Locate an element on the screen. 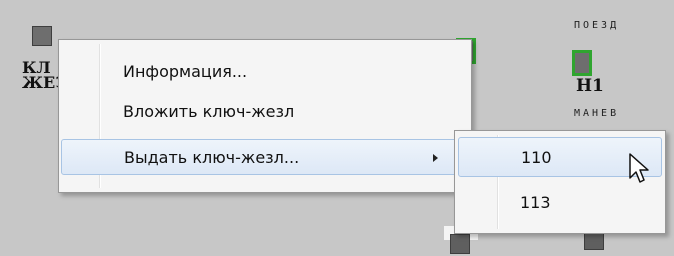  chevron-right-icon is located at coordinates (435, 158).